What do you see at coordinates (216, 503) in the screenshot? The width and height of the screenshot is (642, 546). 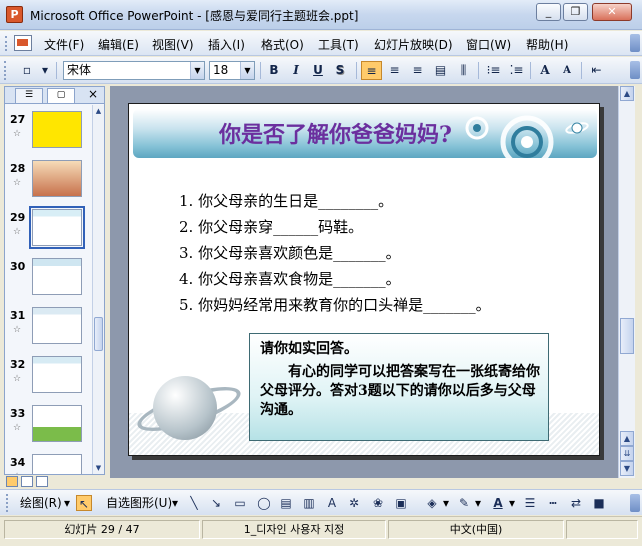 I see `arrow-icon: ↘` at bounding box center [216, 503].